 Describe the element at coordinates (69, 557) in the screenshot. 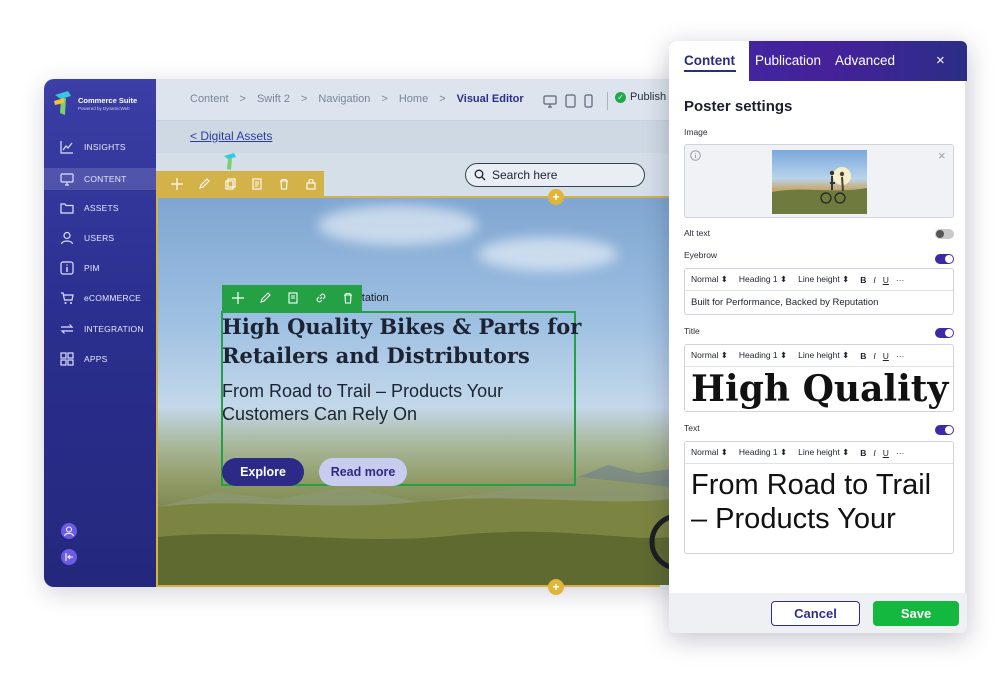

I see `collapse-sidebar-button` at that location.